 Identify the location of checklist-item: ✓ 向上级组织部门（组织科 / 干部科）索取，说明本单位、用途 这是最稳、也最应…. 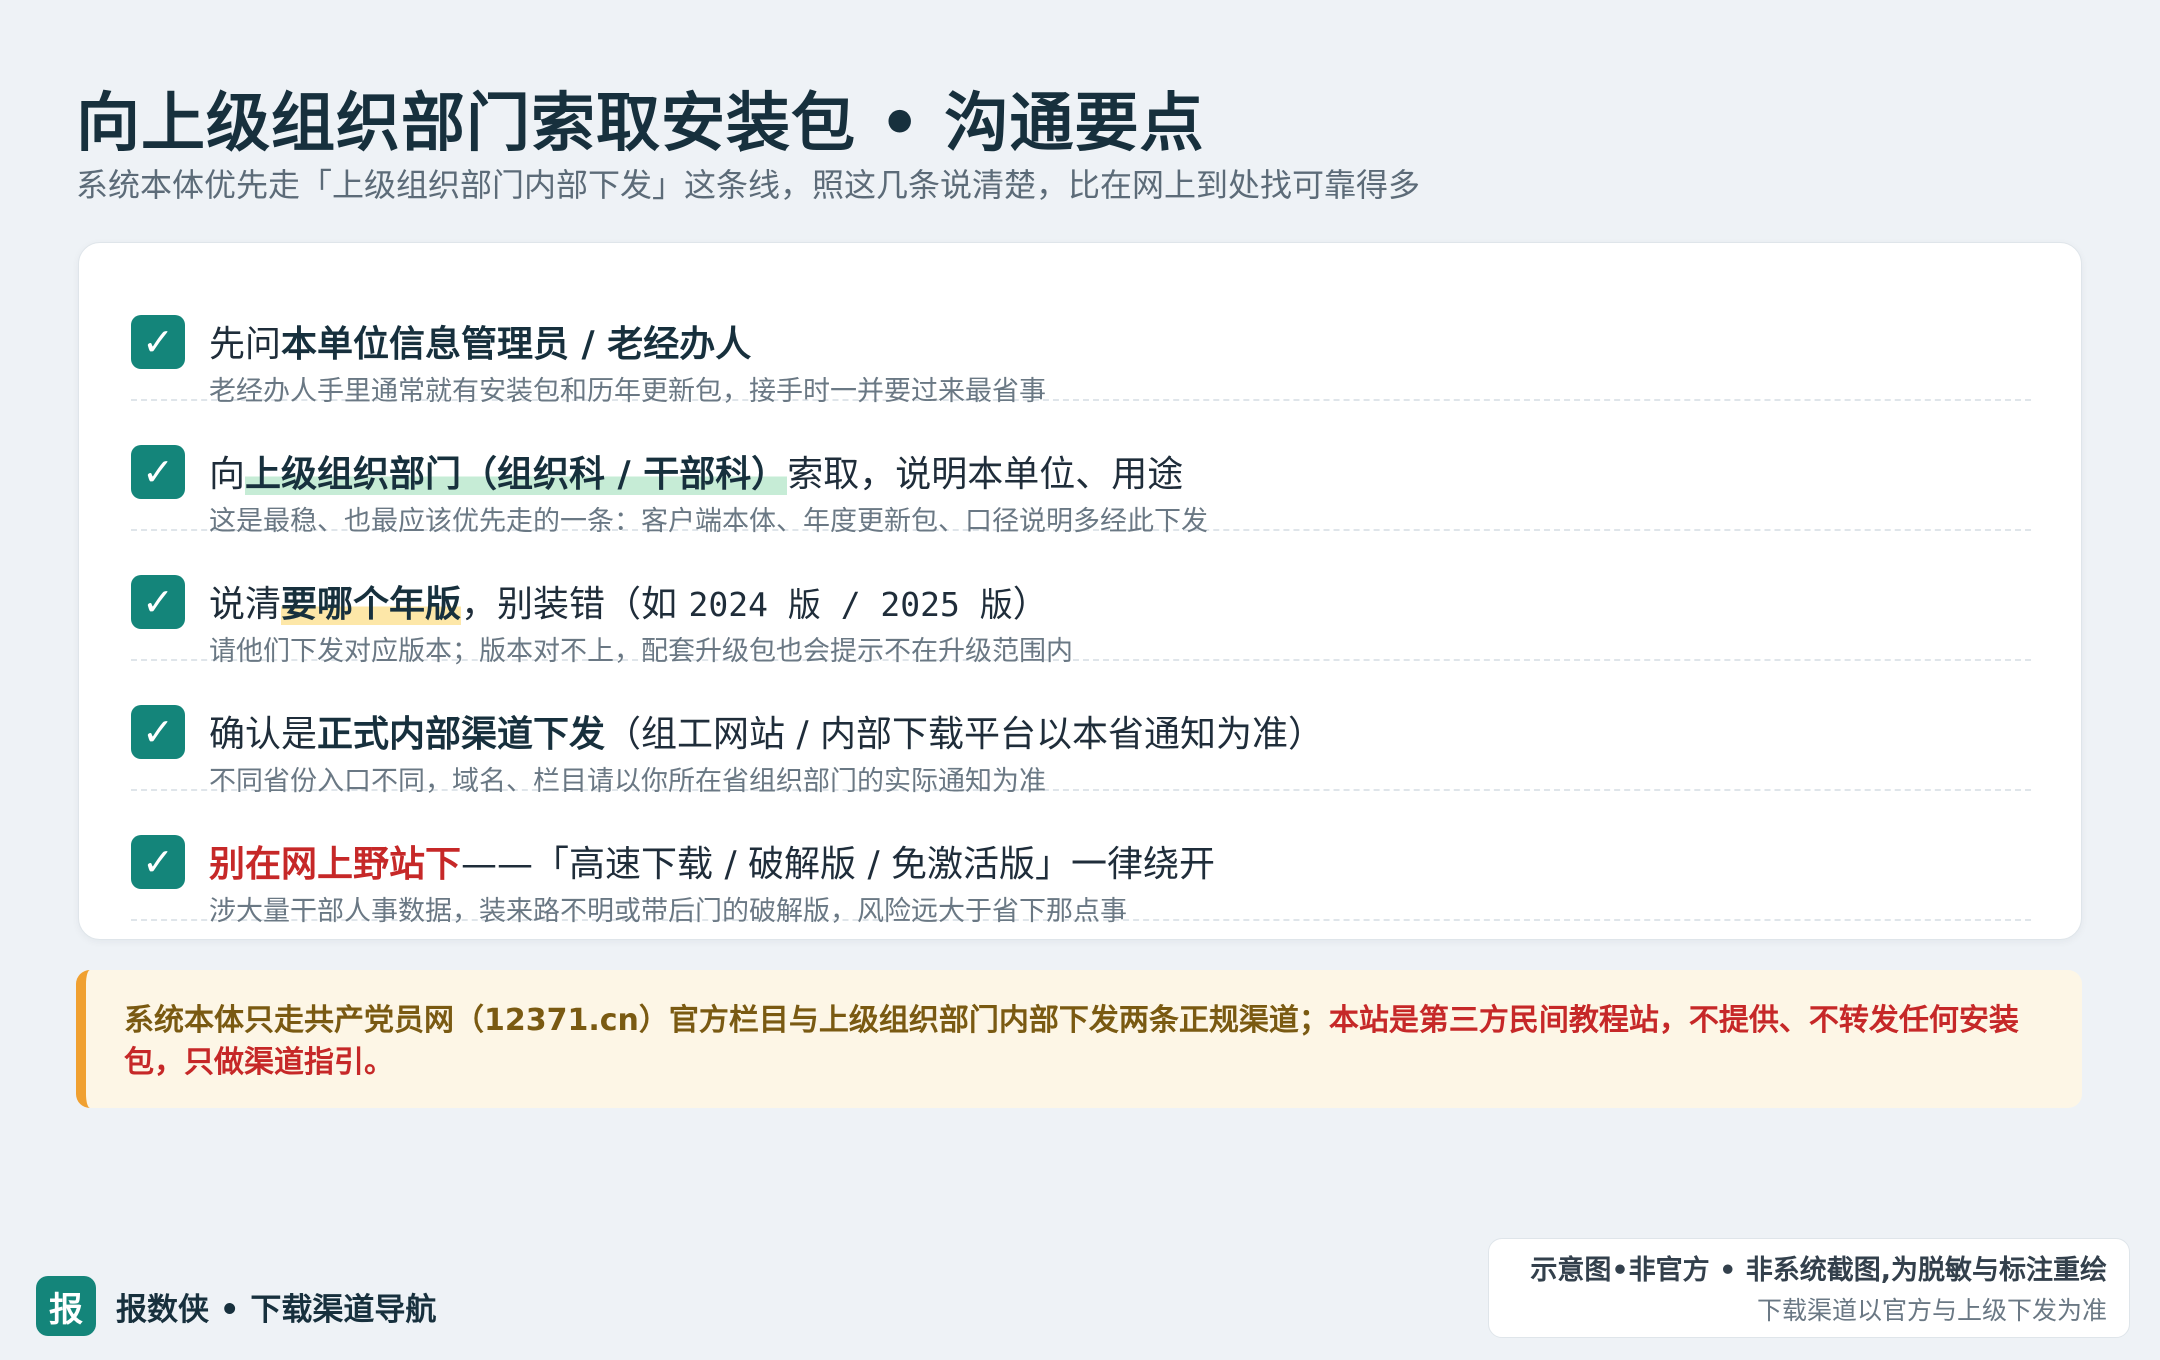
(1081, 469).